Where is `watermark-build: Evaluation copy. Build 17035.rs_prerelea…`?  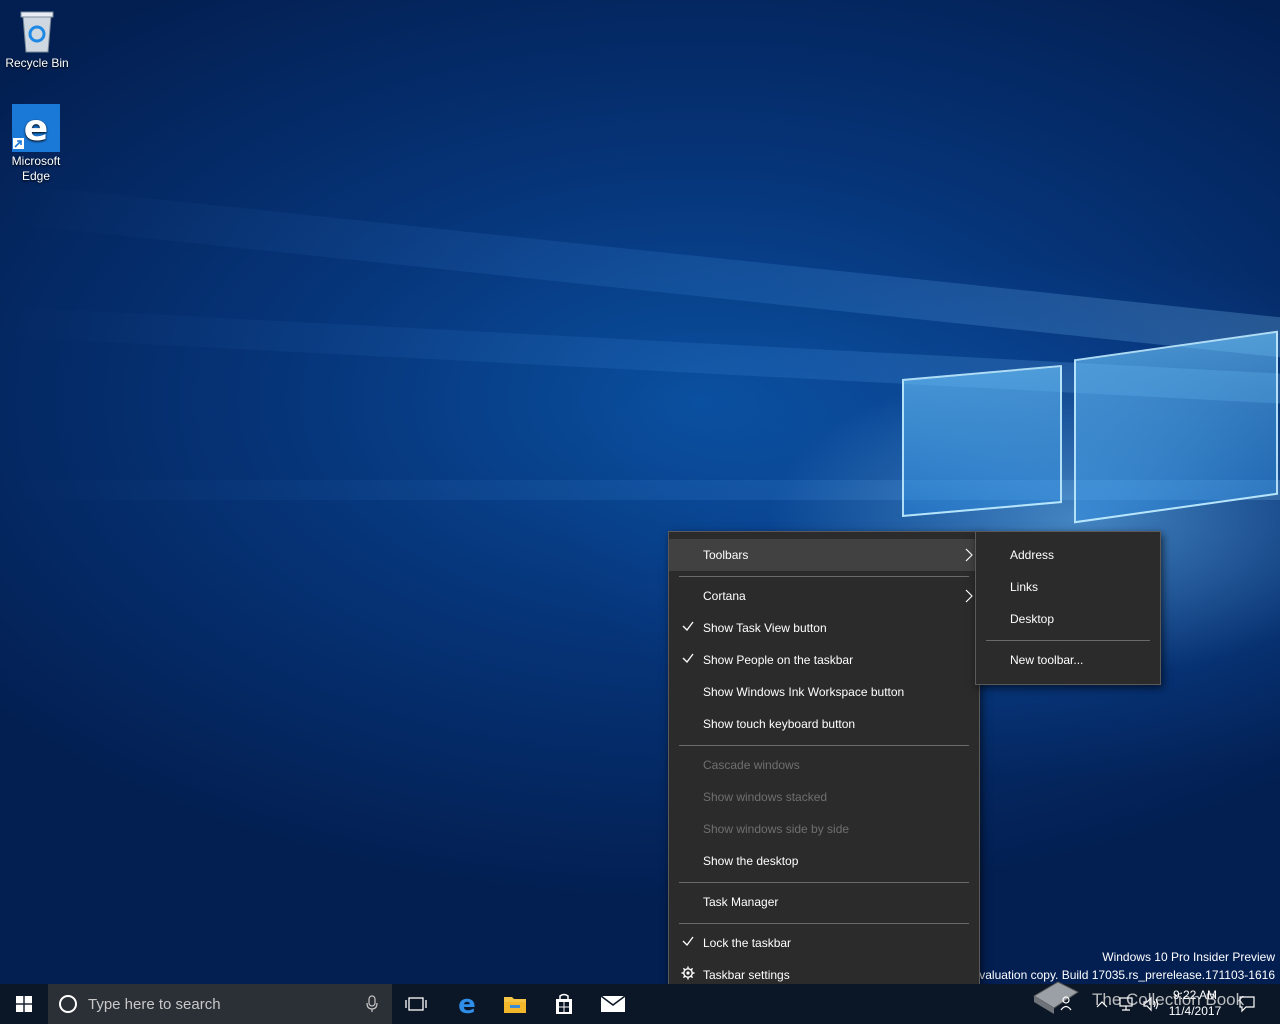
watermark-build: Evaluation copy. Build 17035.rs_prerelea… is located at coordinates (1123, 975).